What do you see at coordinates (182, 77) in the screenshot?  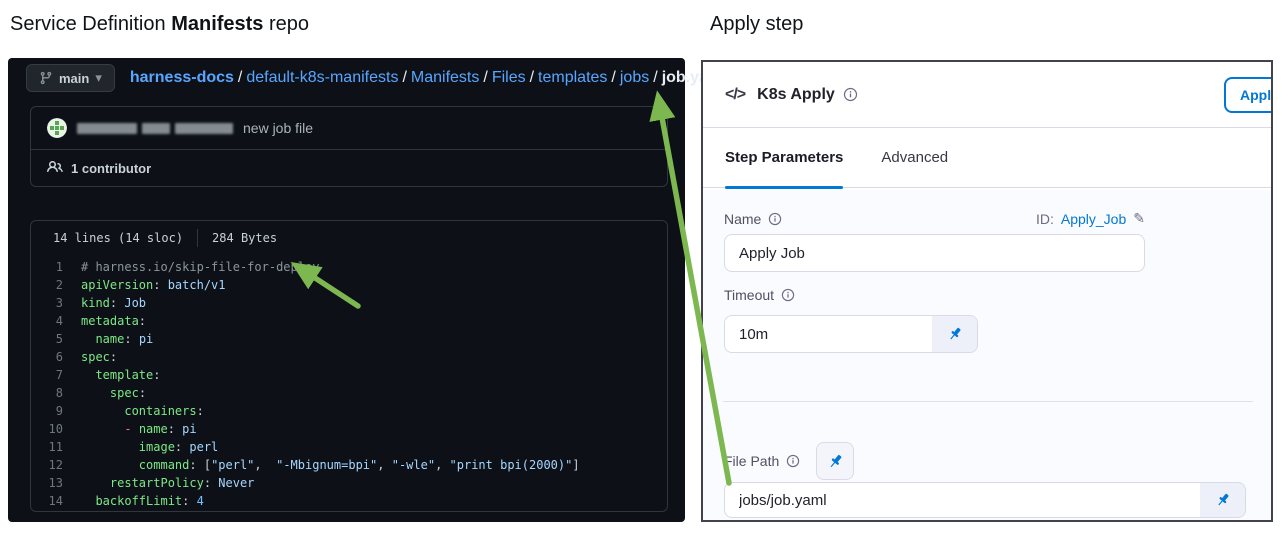 I see `breadcrumb-repo-link: harness-docs` at bounding box center [182, 77].